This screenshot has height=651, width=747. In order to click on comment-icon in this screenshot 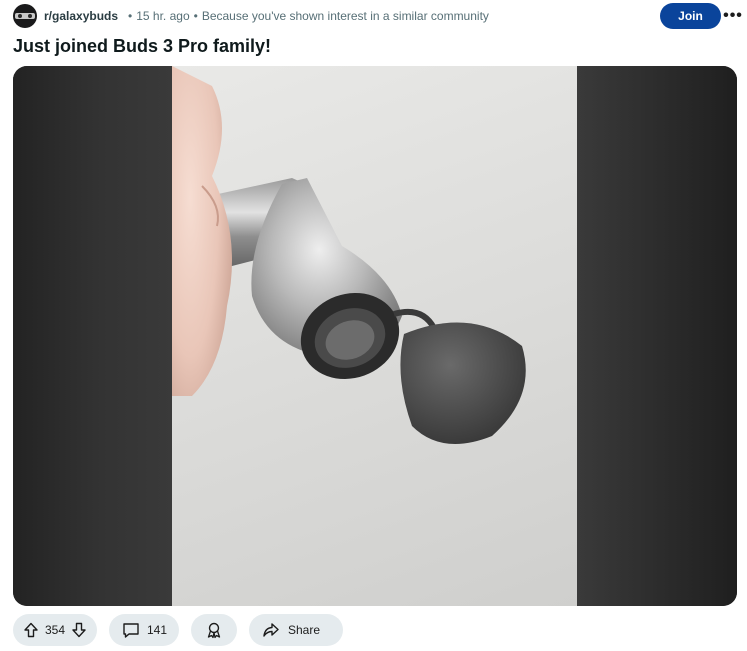, I will do `click(131, 630)`.